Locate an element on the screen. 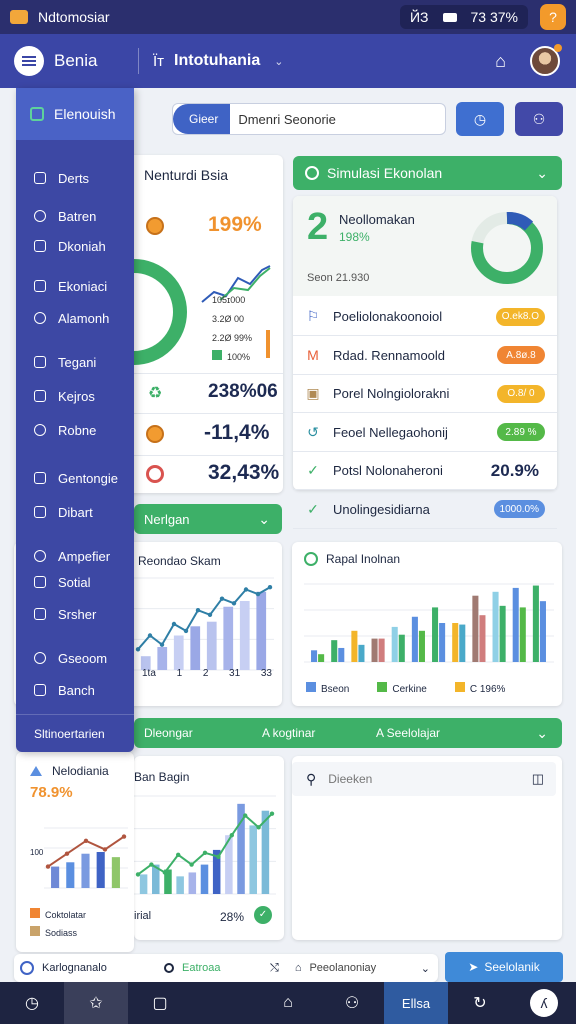 Image resolution: width=576 pixels, height=1024 pixels. small-chart-card: Nelodiania 78.9% 100 Coktolatar Sodiass is located at coordinates (75, 852).